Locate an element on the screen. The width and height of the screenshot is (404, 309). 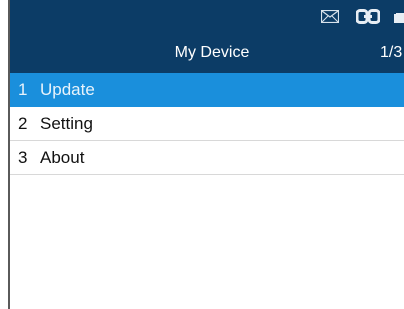
menu-item-update: 1 Update is located at coordinates (207, 90).